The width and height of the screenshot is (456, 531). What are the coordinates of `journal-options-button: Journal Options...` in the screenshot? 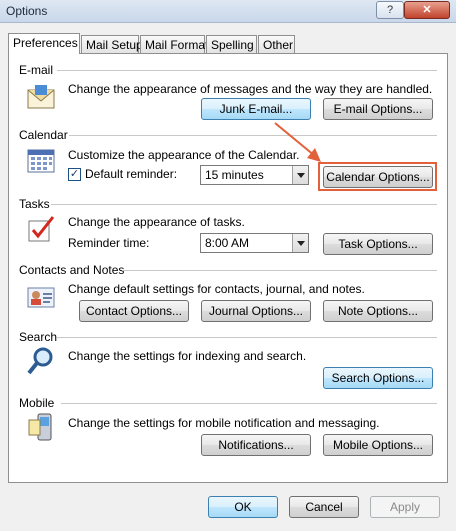 It's located at (256, 311).